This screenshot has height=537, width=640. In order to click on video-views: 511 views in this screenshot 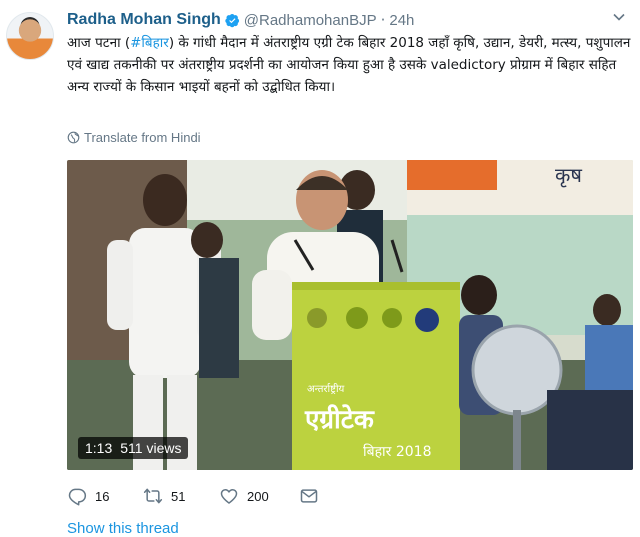, I will do `click(151, 448)`.